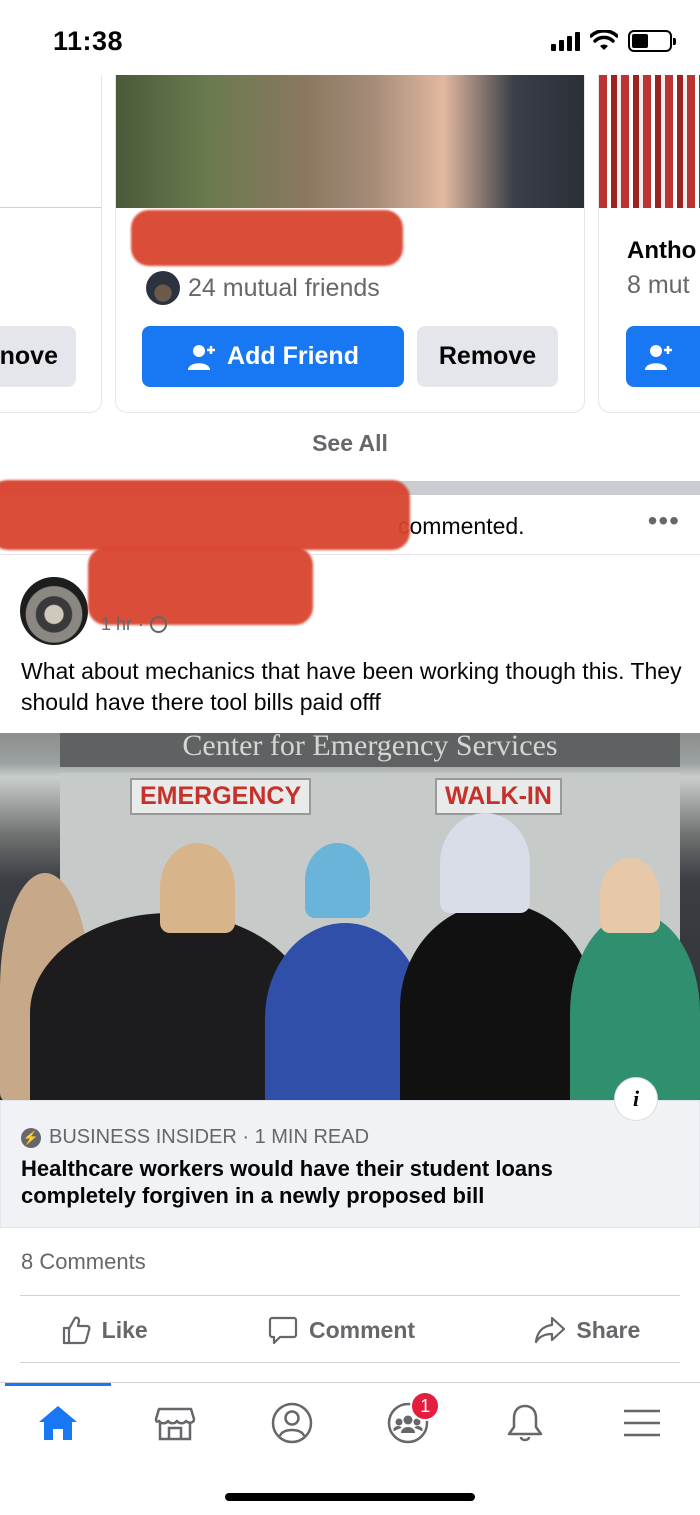 Image resolution: width=700 pixels, height=1515 pixels. Describe the element at coordinates (31, 1137) in the screenshot. I see `instant-article-icon: ⚡` at that location.